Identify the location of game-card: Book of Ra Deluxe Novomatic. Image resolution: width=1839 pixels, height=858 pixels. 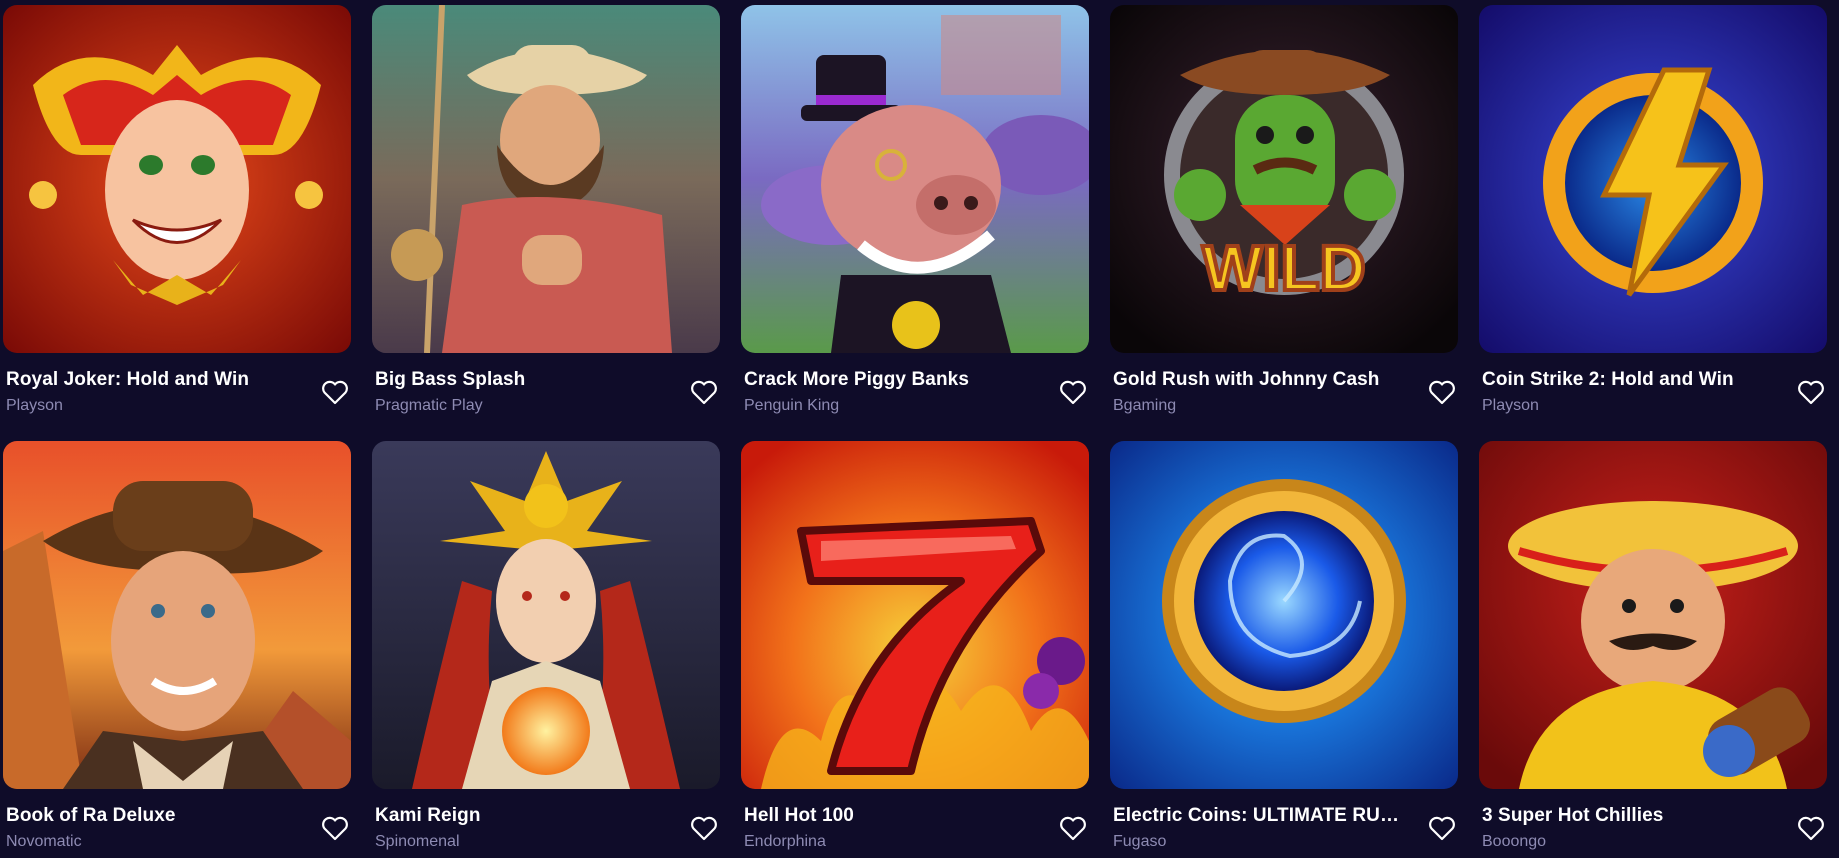
(177, 647).